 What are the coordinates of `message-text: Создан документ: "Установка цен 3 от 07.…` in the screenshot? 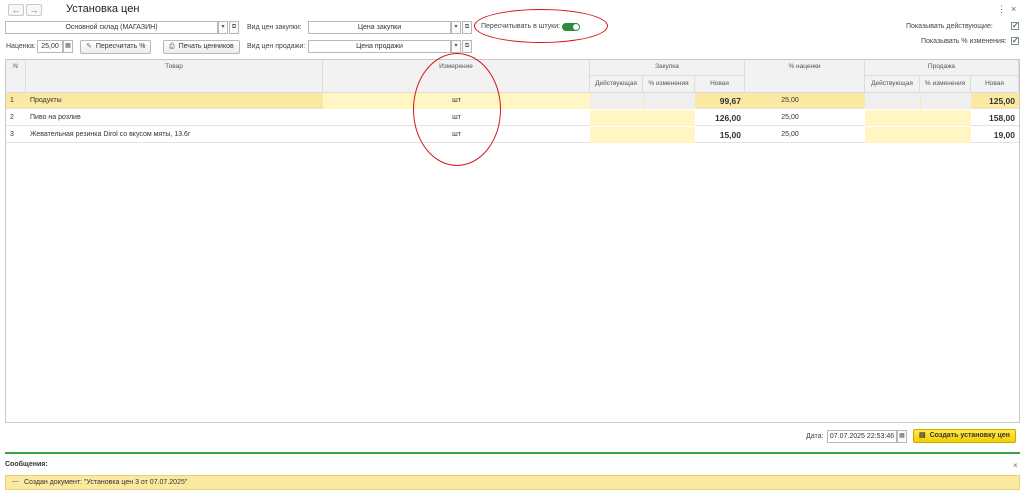 It's located at (106, 482).